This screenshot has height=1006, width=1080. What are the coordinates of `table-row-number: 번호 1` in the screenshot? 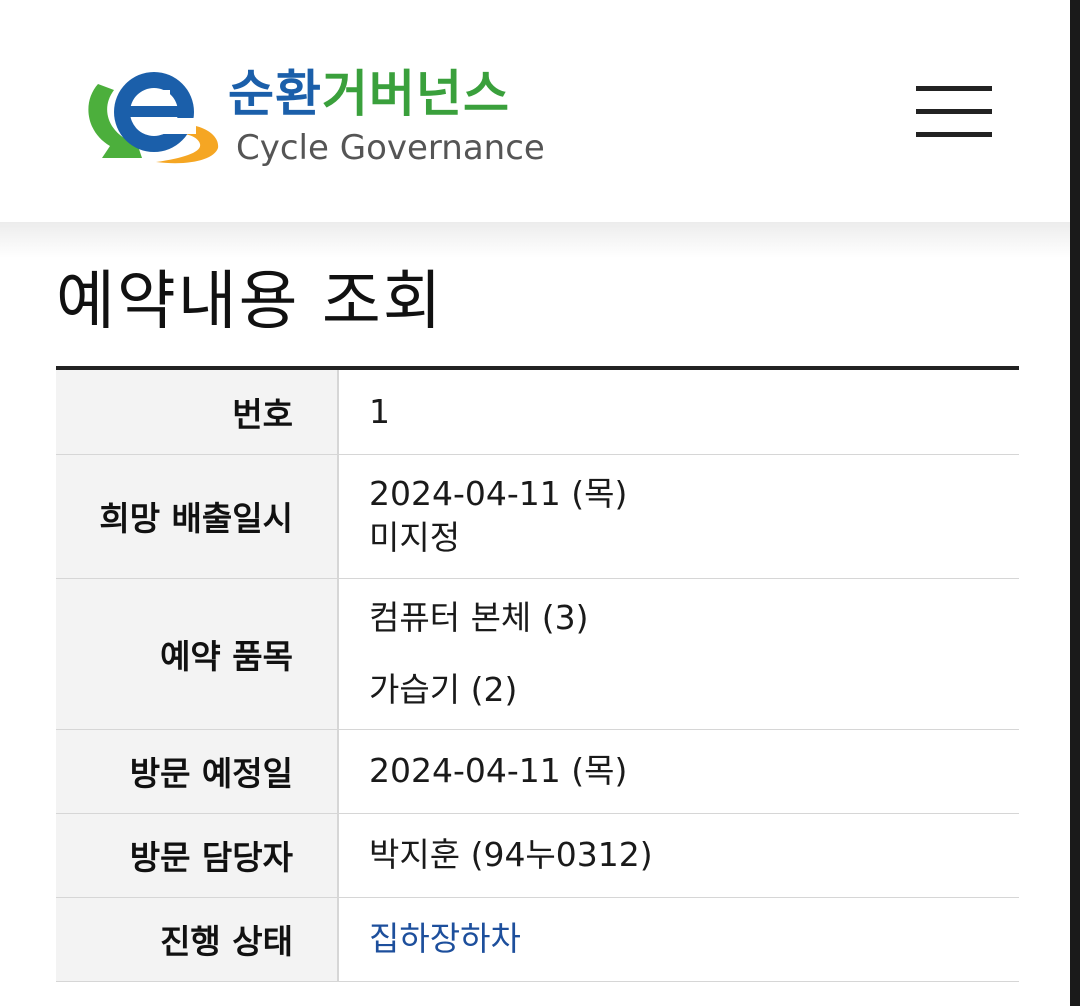 It's located at (537, 412).